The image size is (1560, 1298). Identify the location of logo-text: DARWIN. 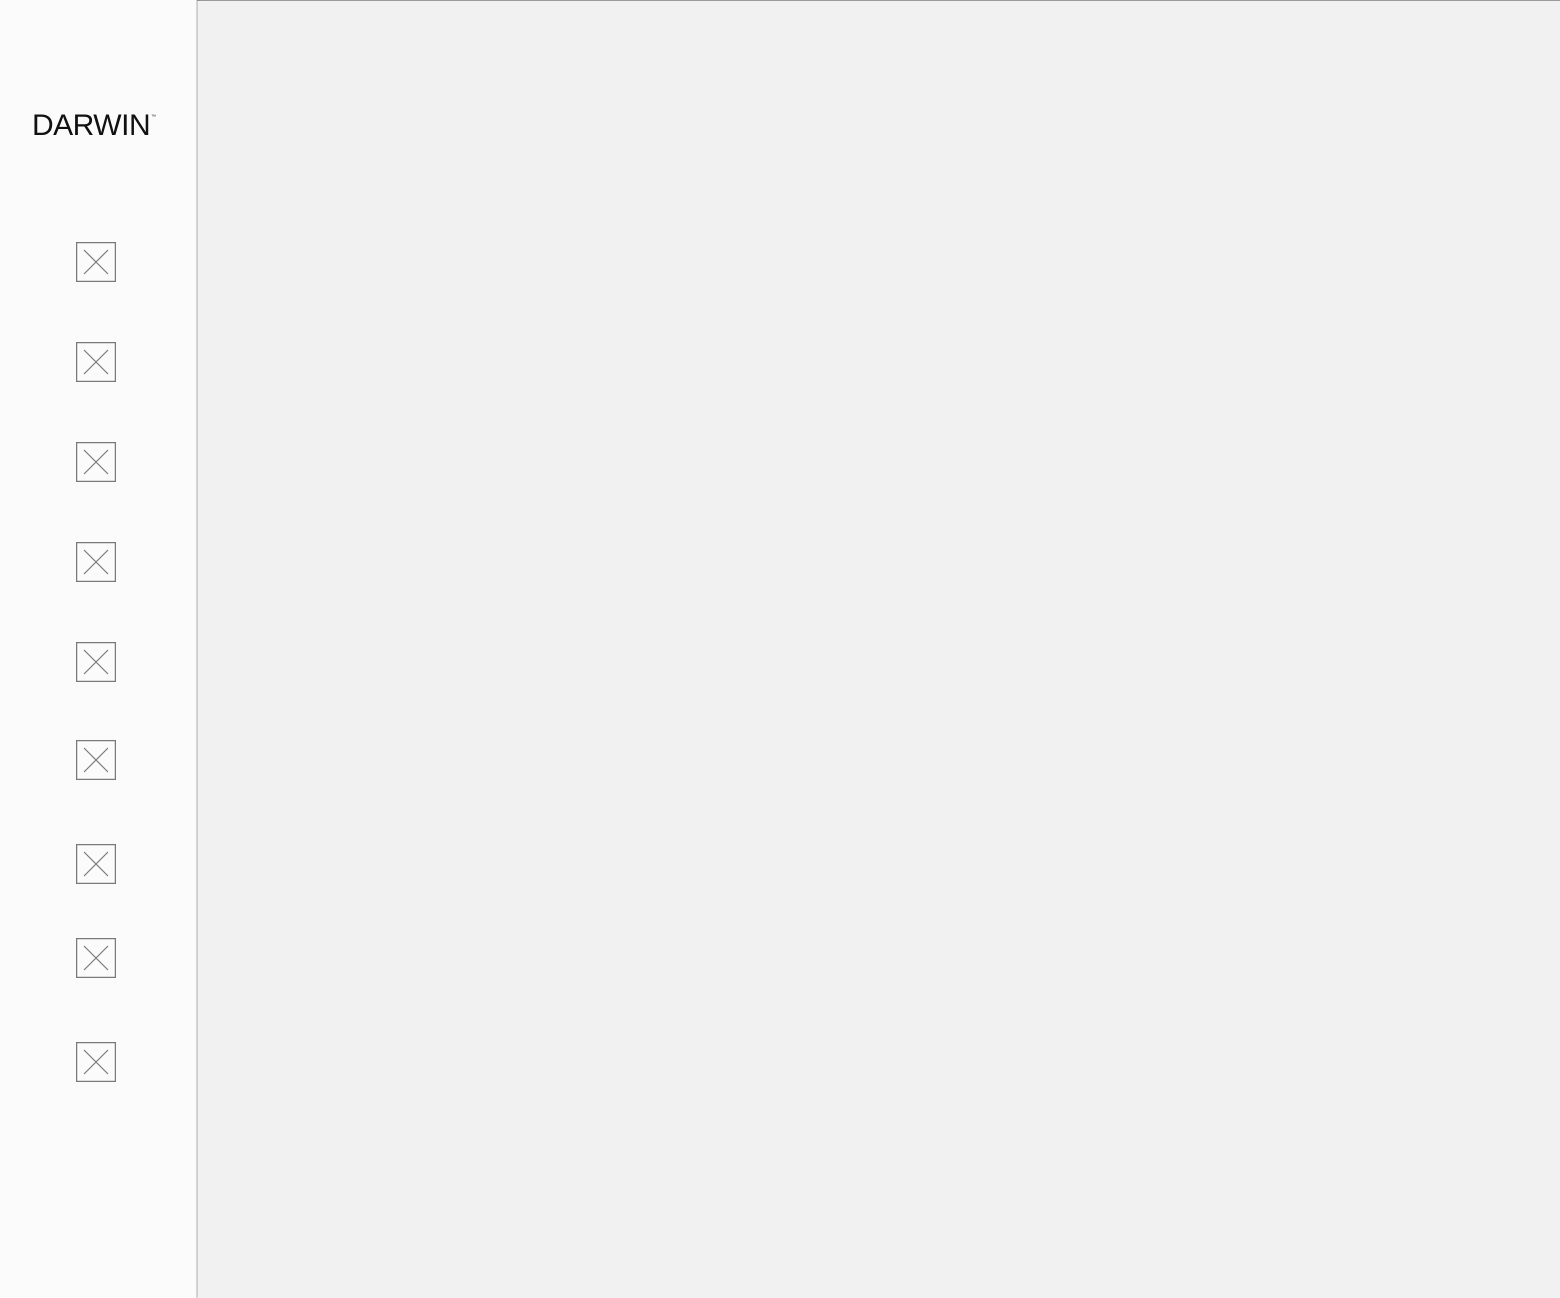
(91, 125).